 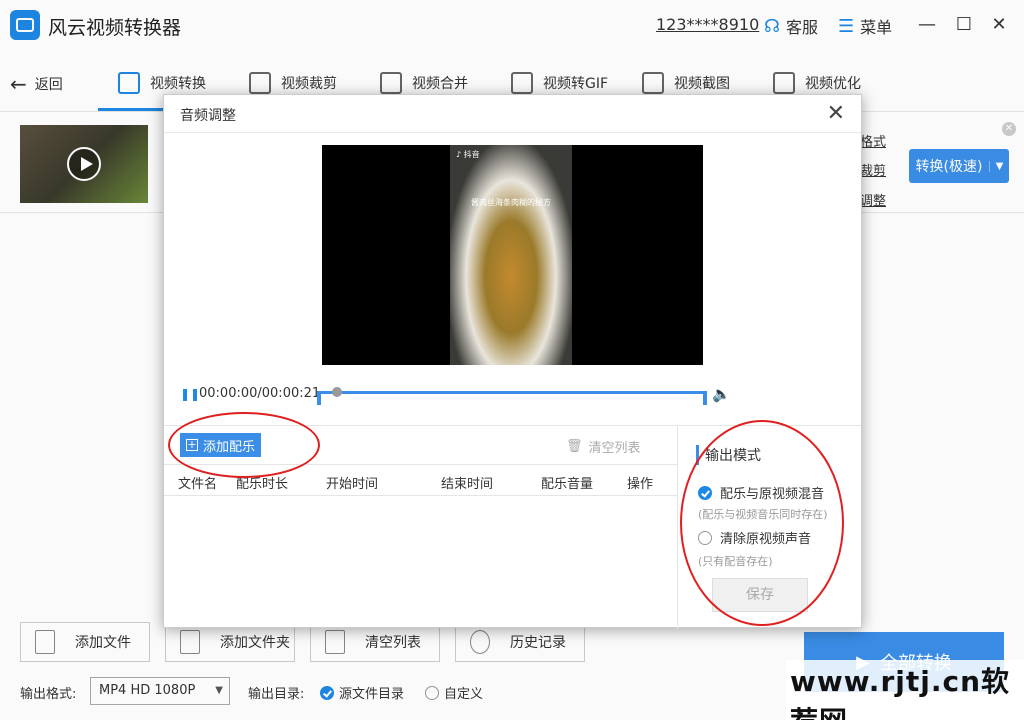 I want to click on dialog-header: 音频调整 ✕, so click(x=512, y=114).